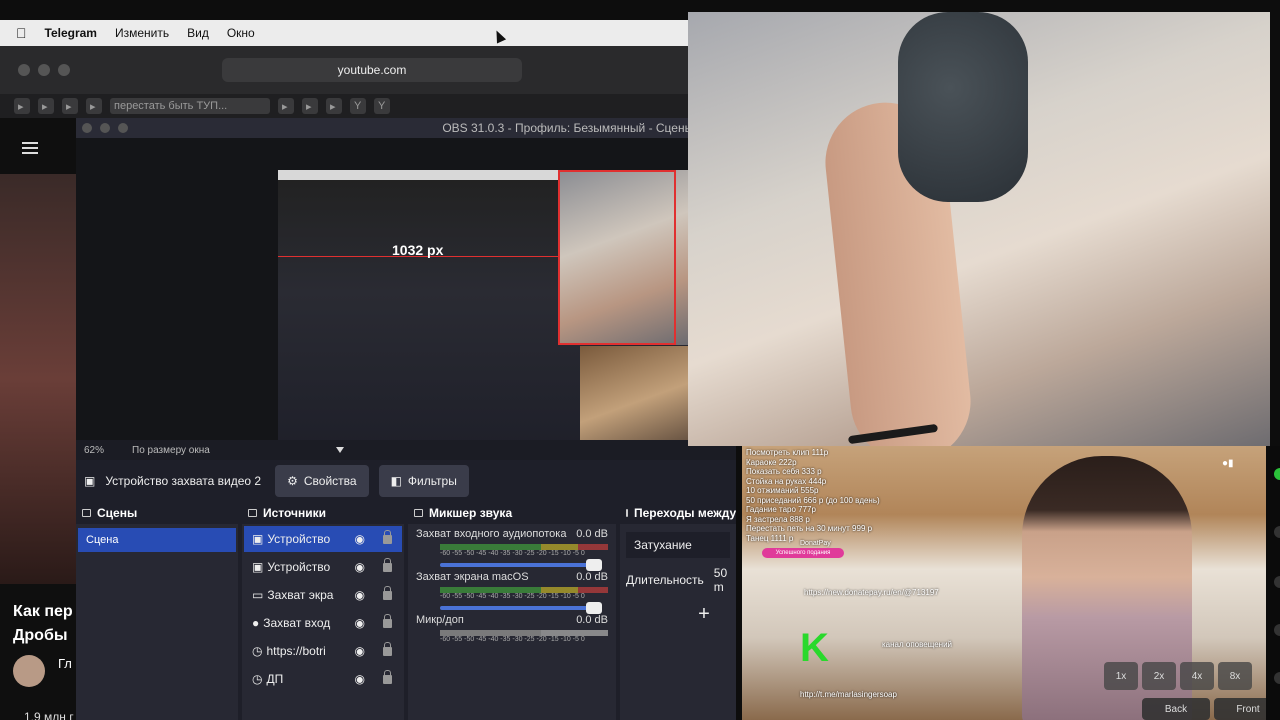 The height and width of the screenshot is (720, 1280). What do you see at coordinates (94, 450) in the screenshot?
I see `zoom-level: 62%` at bounding box center [94, 450].